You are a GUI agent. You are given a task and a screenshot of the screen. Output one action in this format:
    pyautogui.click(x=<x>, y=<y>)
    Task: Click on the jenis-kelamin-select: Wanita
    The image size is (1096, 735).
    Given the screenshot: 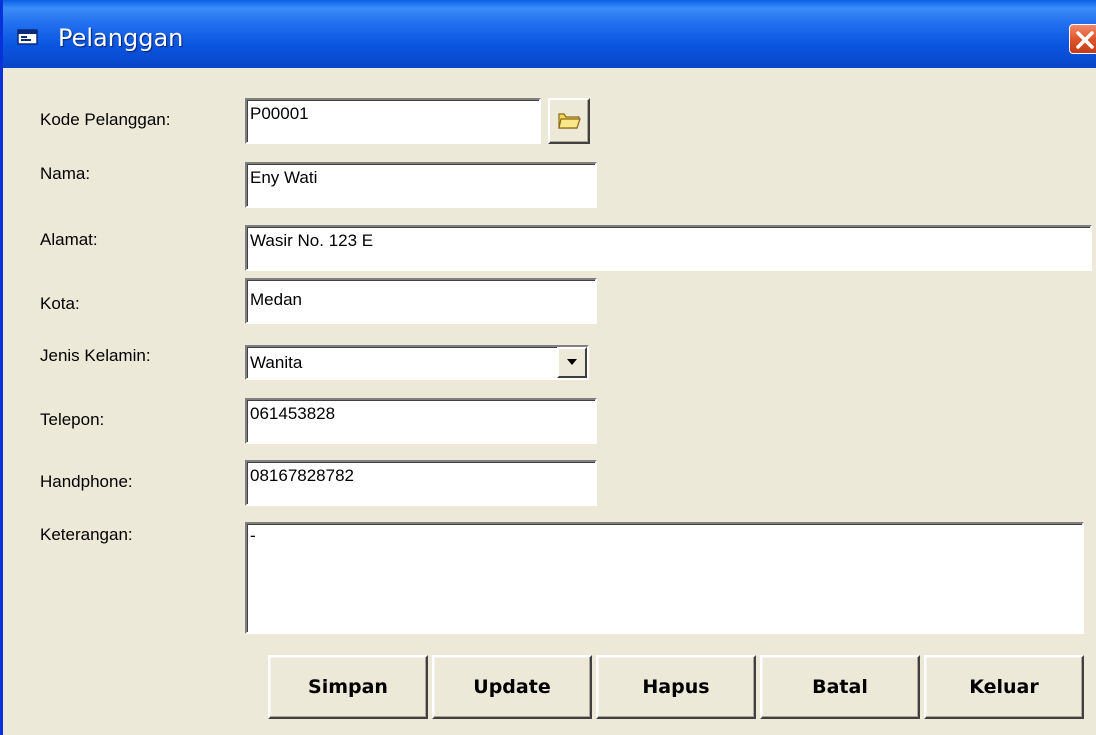 What is the action you would take?
    pyautogui.click(x=417, y=362)
    